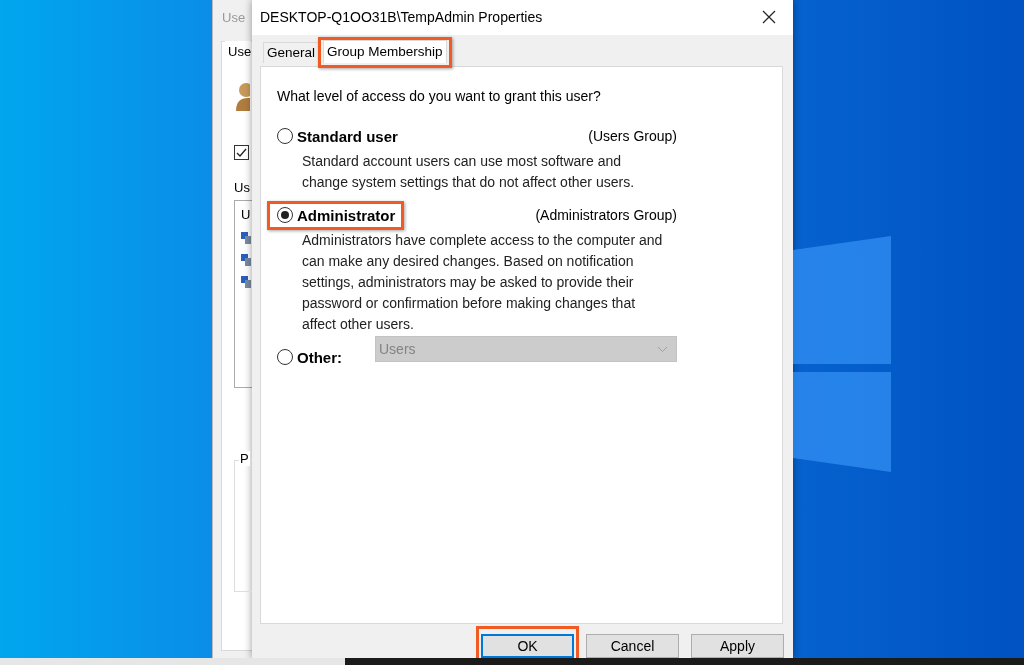  Describe the element at coordinates (234, 18) in the screenshot. I see `window-title: Use` at that location.